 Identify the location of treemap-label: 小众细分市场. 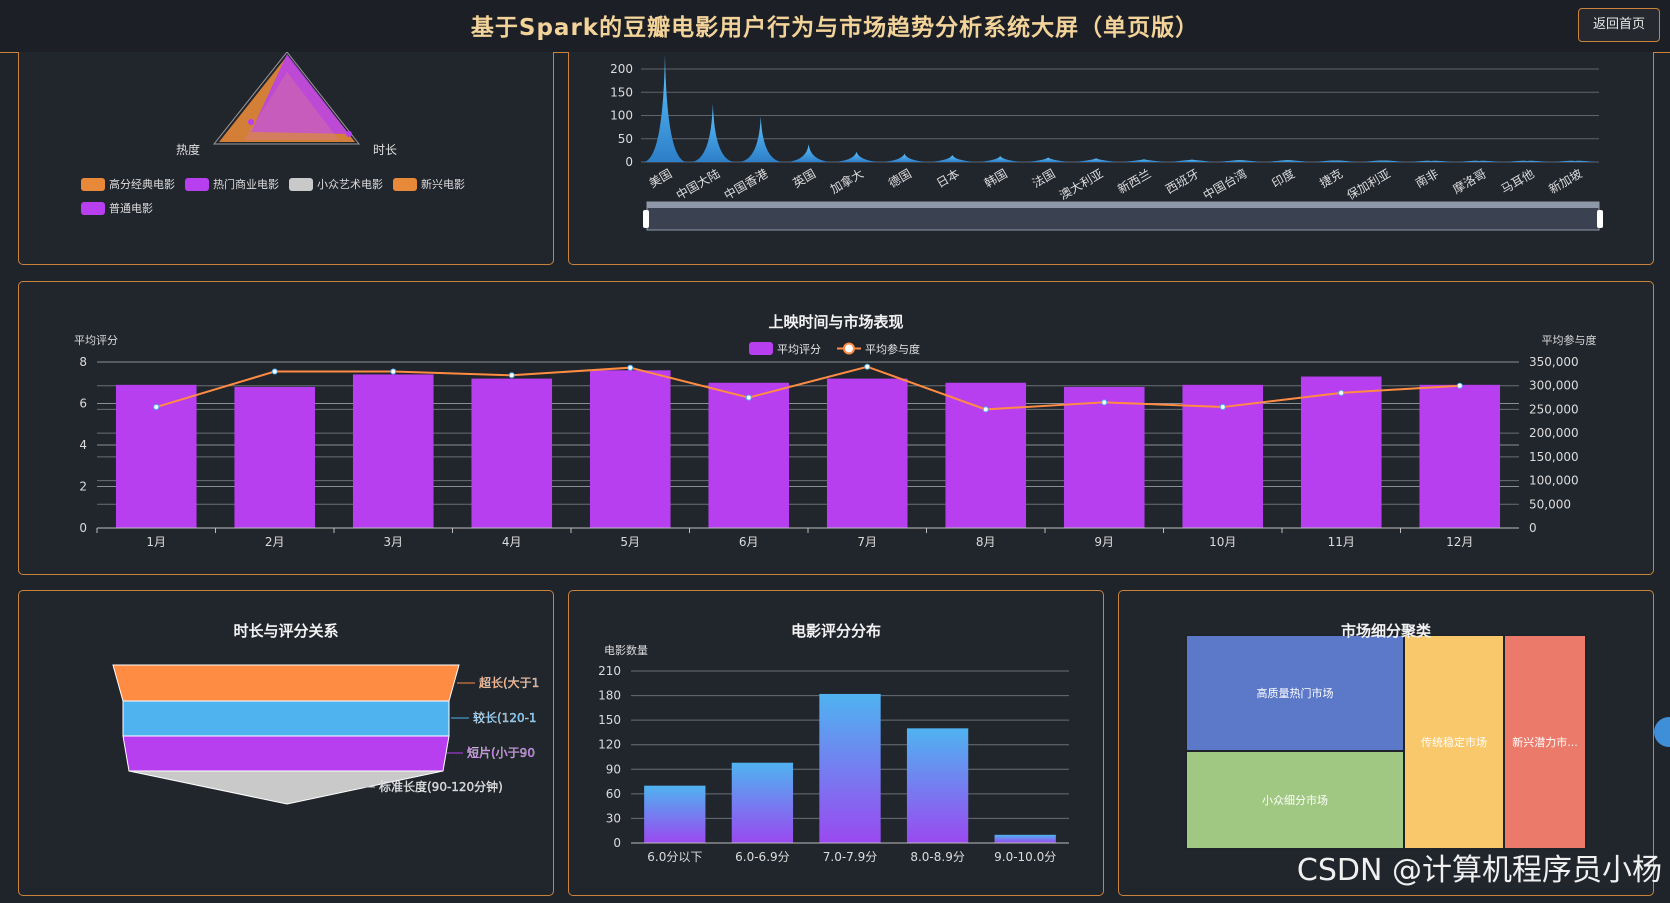
(1295, 800).